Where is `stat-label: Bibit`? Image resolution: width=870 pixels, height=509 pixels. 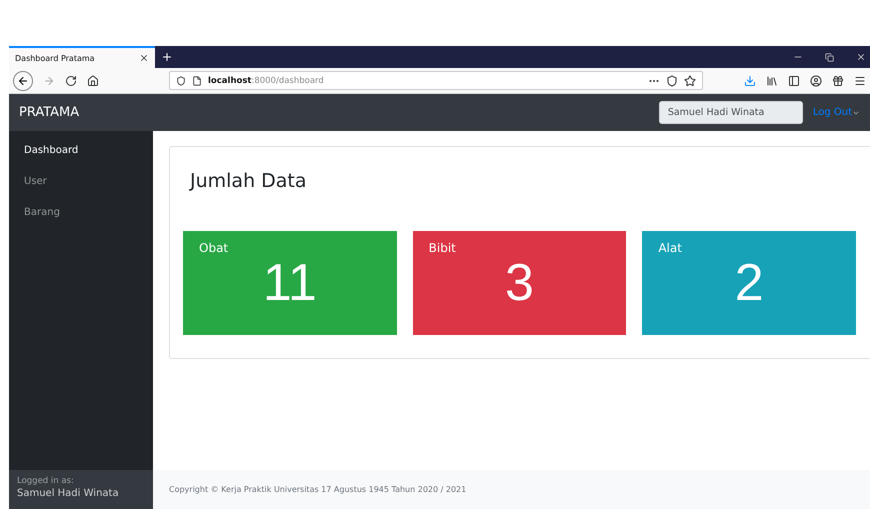 stat-label: Bibit is located at coordinates (442, 248).